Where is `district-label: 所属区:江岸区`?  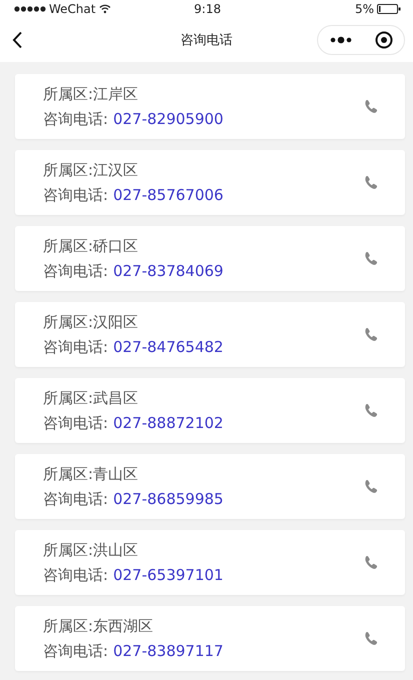
district-label: 所属区:江岸区 is located at coordinates (91, 94).